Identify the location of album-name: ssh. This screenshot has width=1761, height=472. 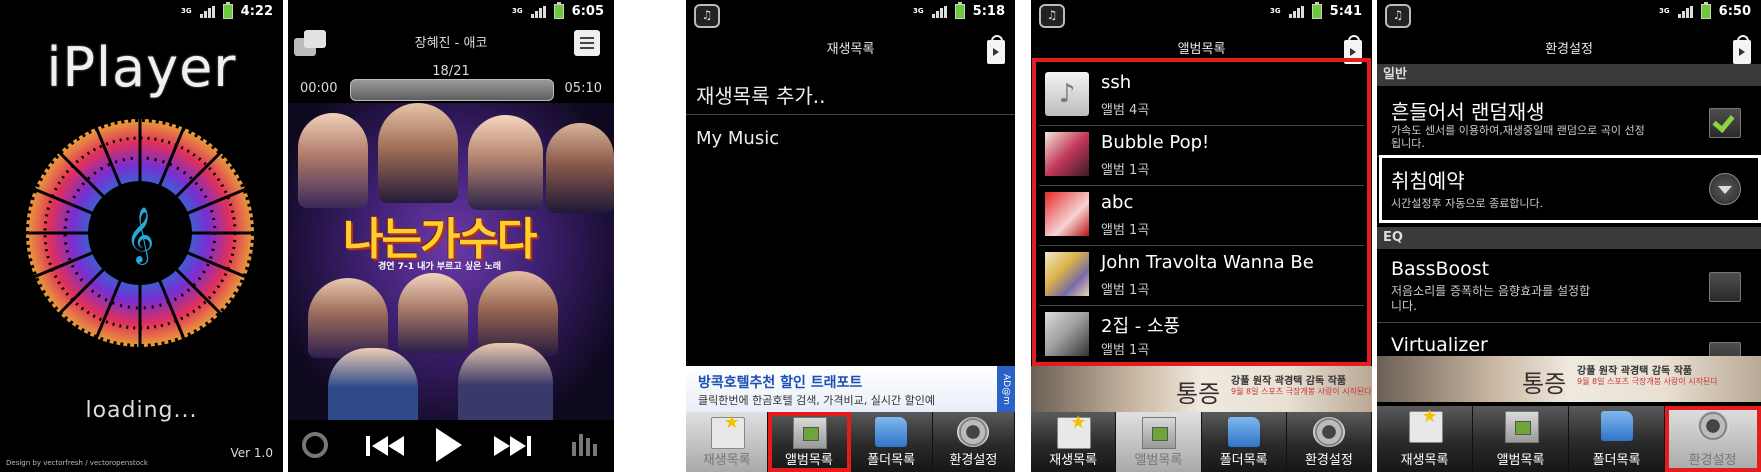
(1116, 82).